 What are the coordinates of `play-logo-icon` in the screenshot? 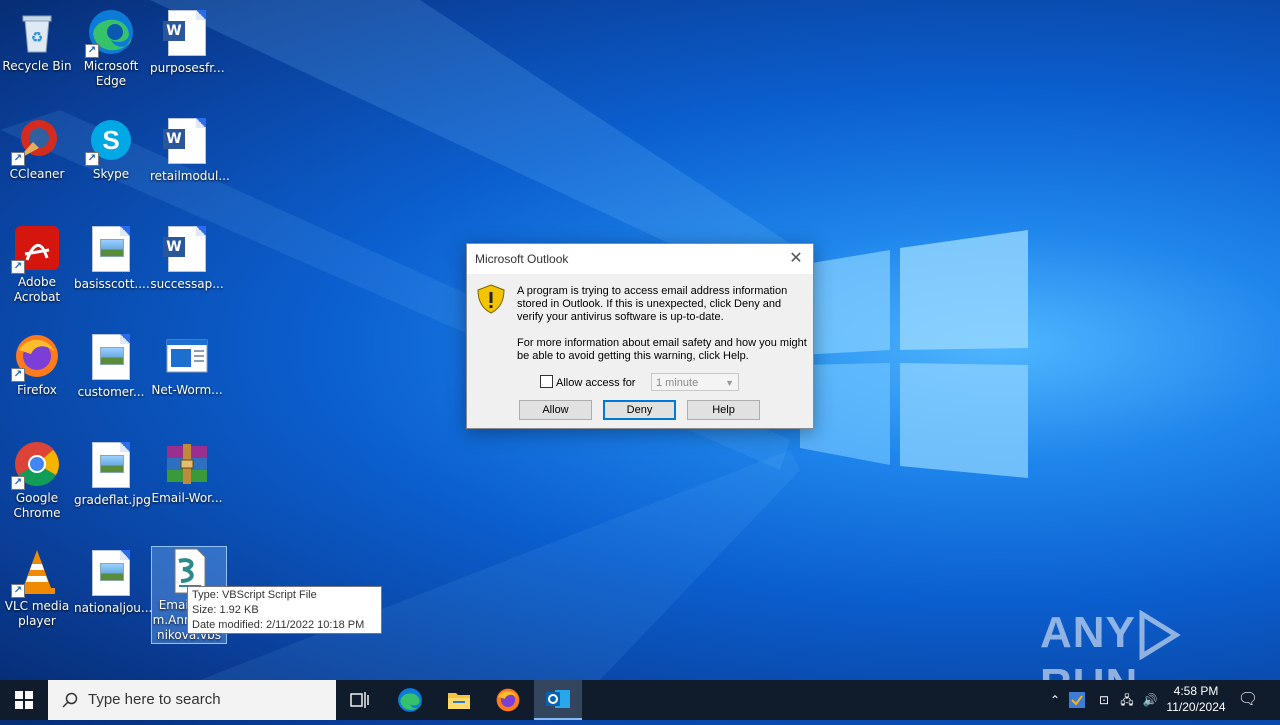 It's located at (1160, 635).